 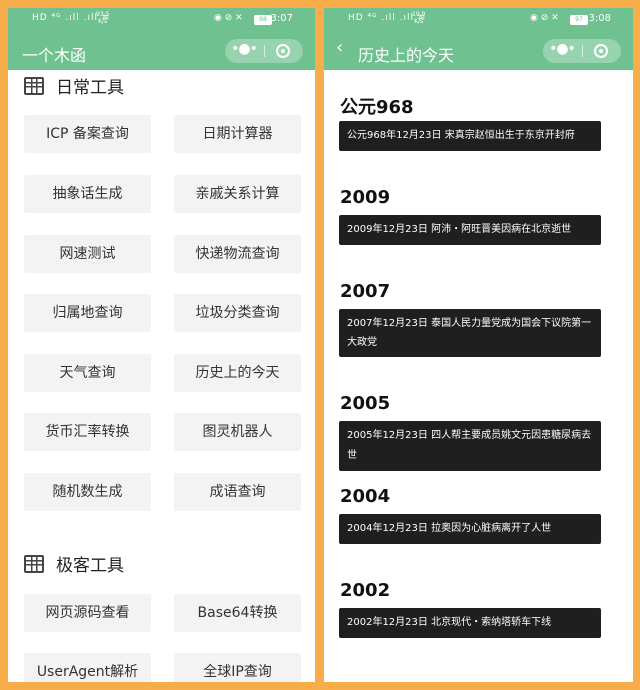 I want to click on tool-button: 货币汇率转换, so click(x=87, y=432).